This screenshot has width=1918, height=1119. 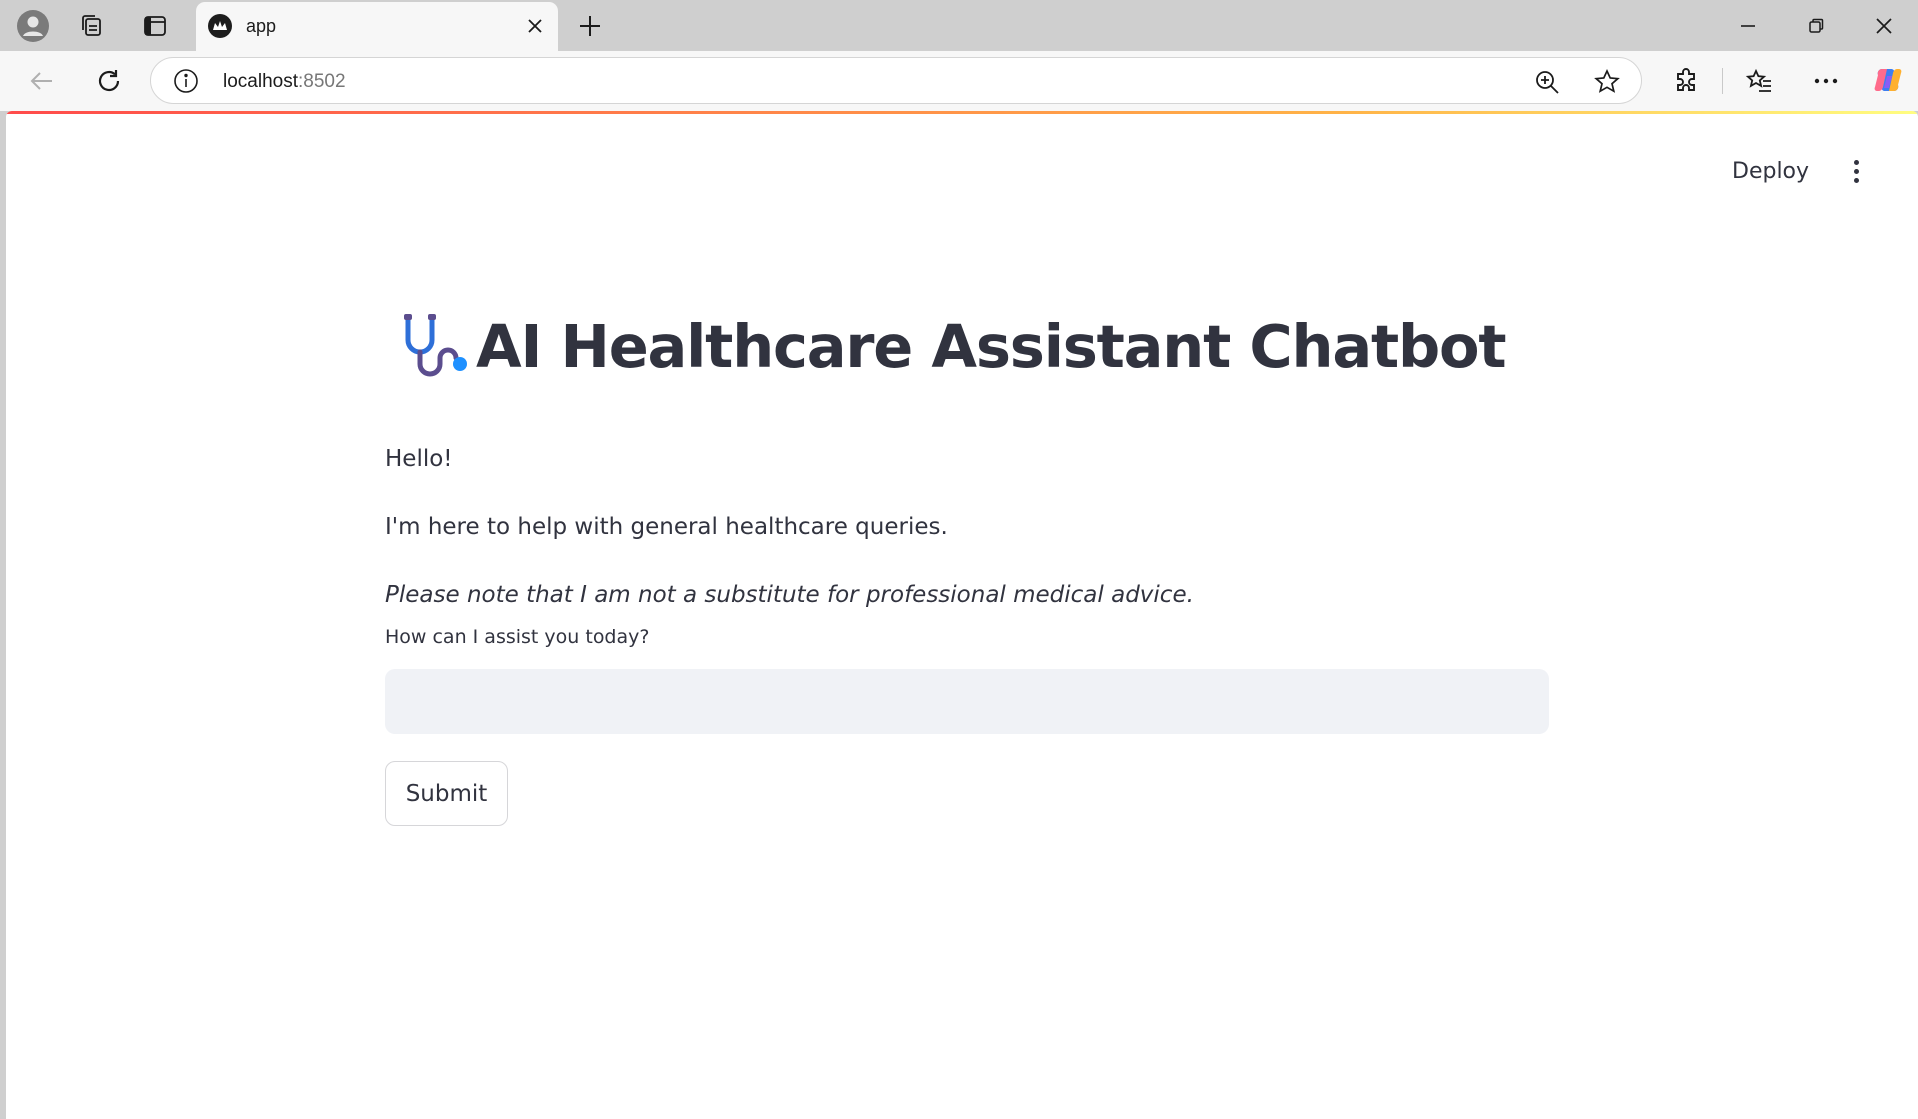 I want to click on address-bar: localhost:8502, so click(x=896, y=80).